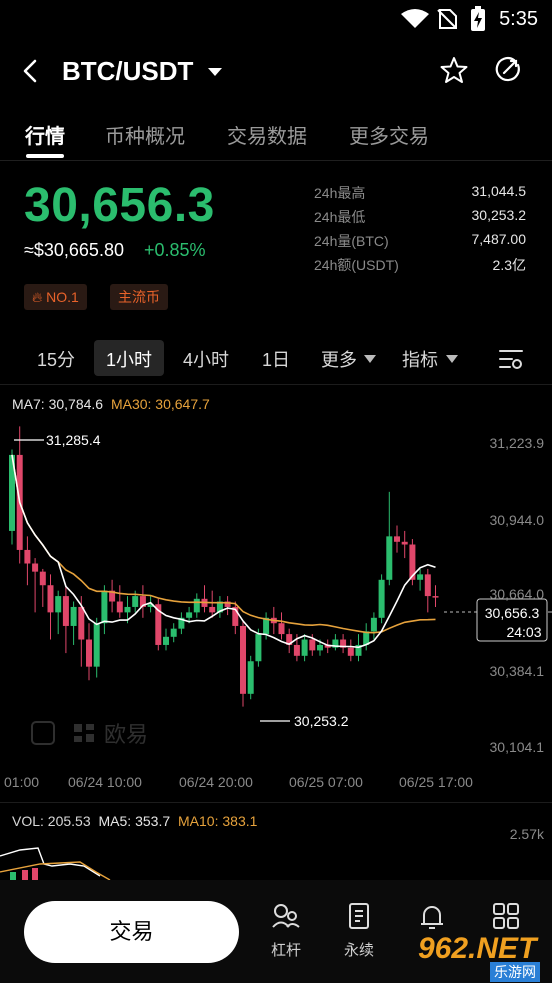 The image size is (552, 983). What do you see at coordinates (509, 265) in the screenshot?
I see `stat-value-amount: 2.3亿` at bounding box center [509, 265].